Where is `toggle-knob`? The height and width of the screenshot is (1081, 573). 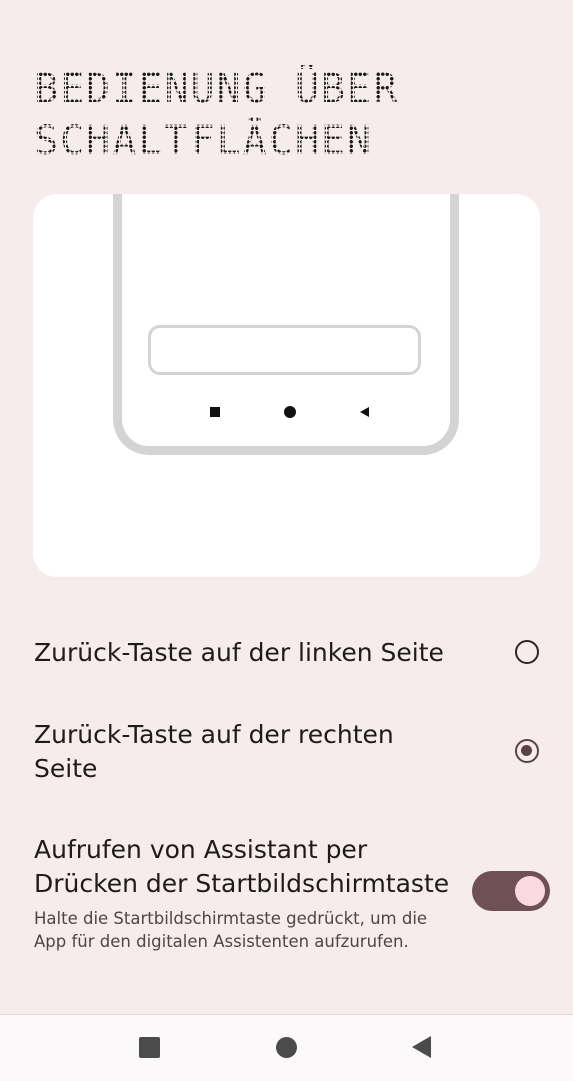 toggle-knob is located at coordinates (530, 891).